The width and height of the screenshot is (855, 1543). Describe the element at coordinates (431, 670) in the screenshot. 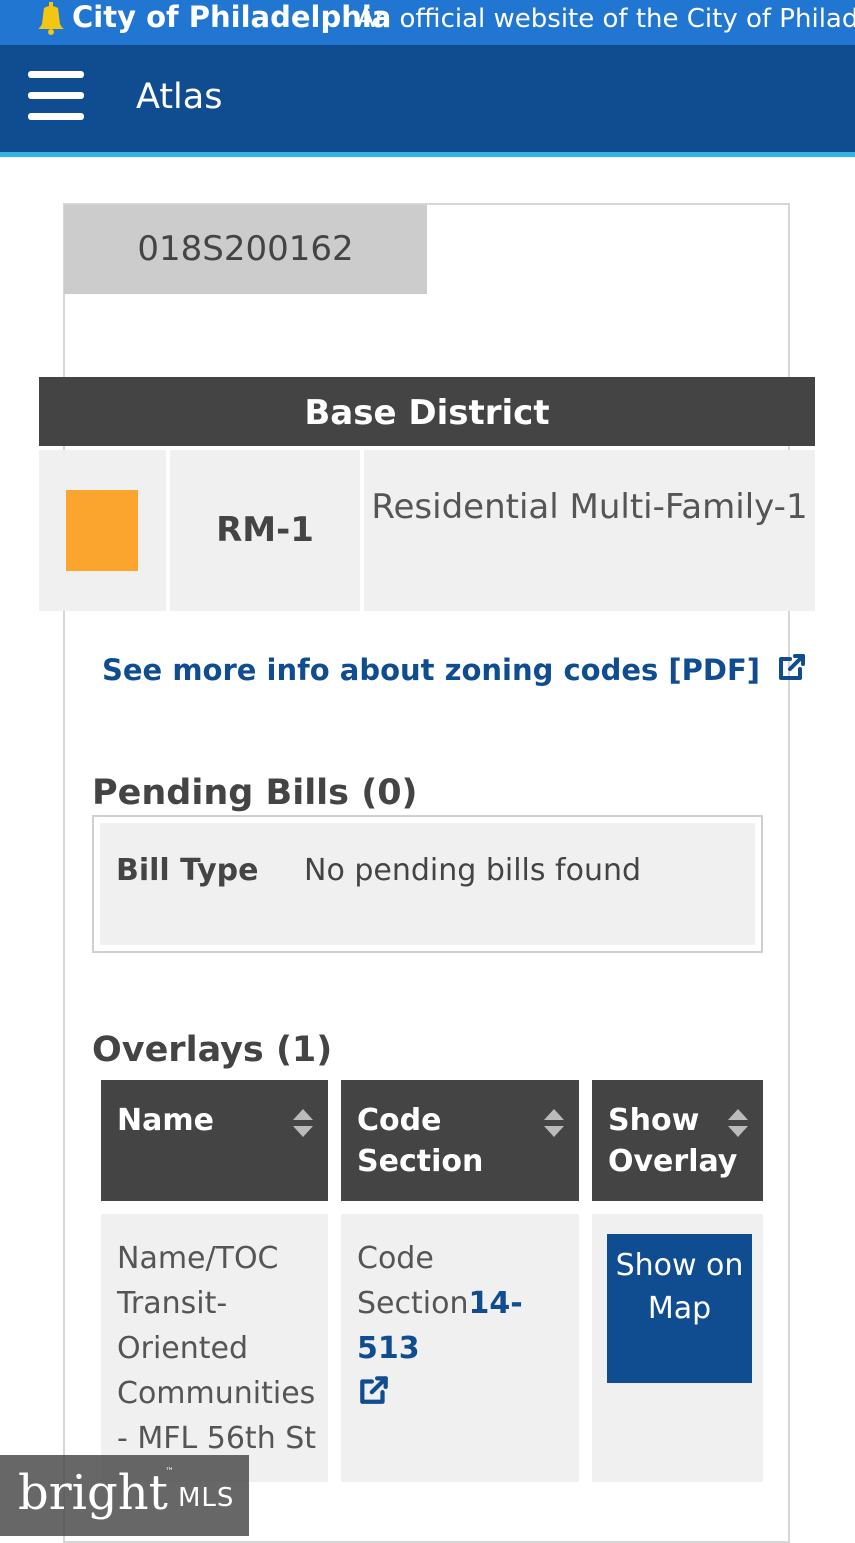

I see `zoning-codes-link-label: See more info about zoning codes [PDF]` at that location.